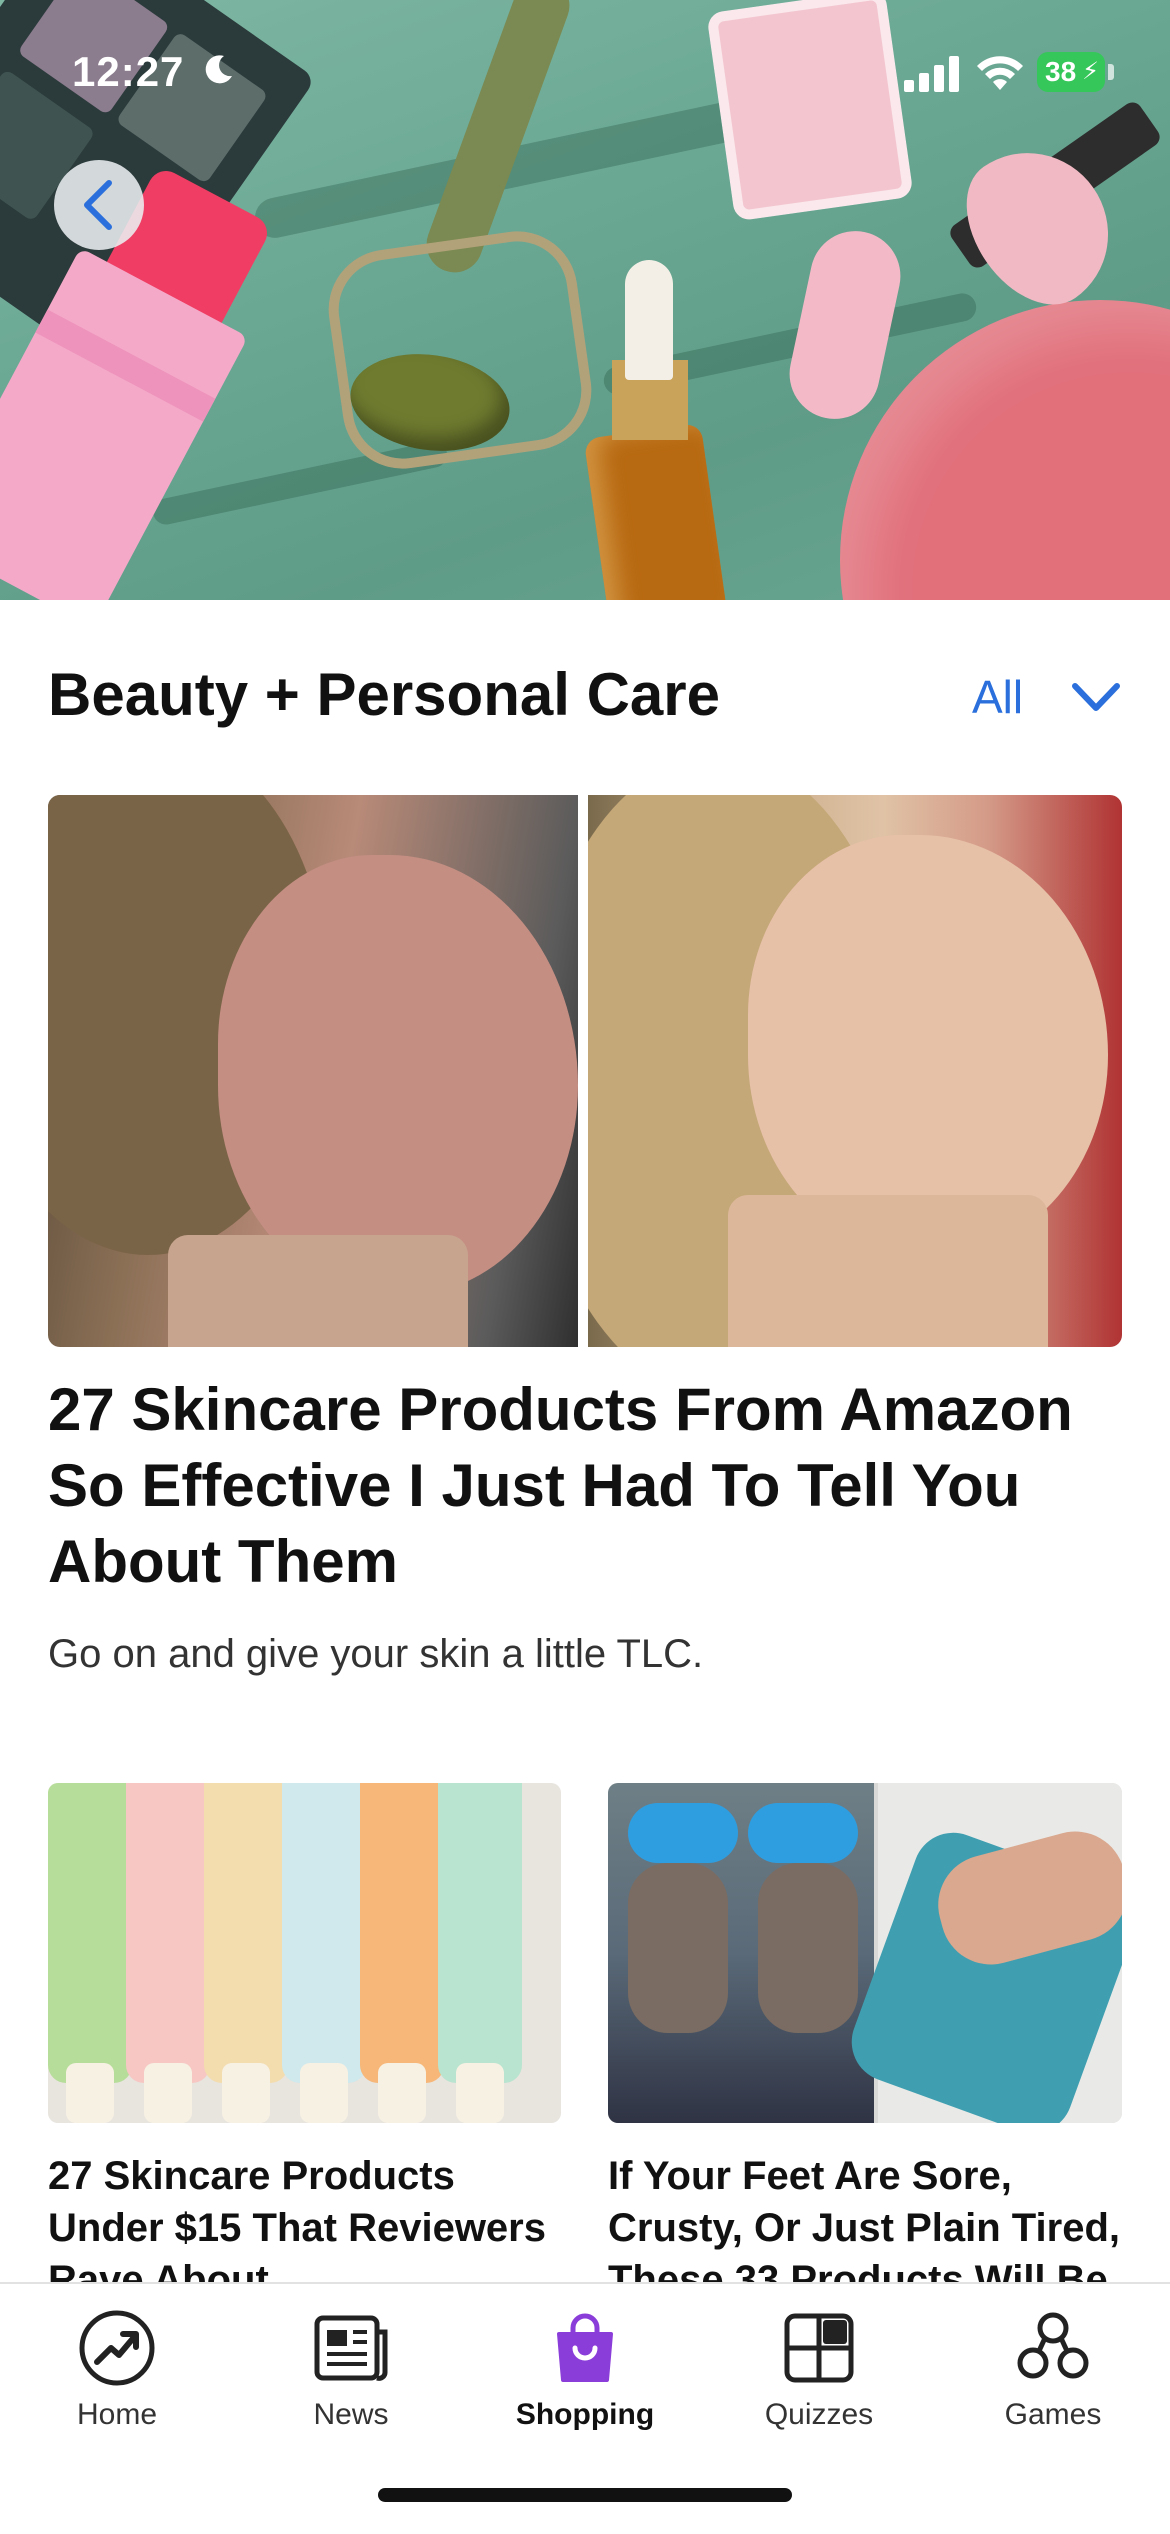  Describe the element at coordinates (810, 111) in the screenshot. I see `nail-polish-bottle` at that location.